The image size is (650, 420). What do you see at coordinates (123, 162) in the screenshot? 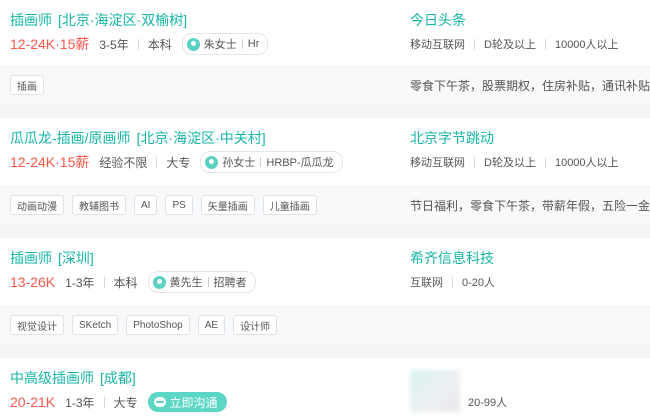
I see `experience: 经验不限` at bounding box center [123, 162].